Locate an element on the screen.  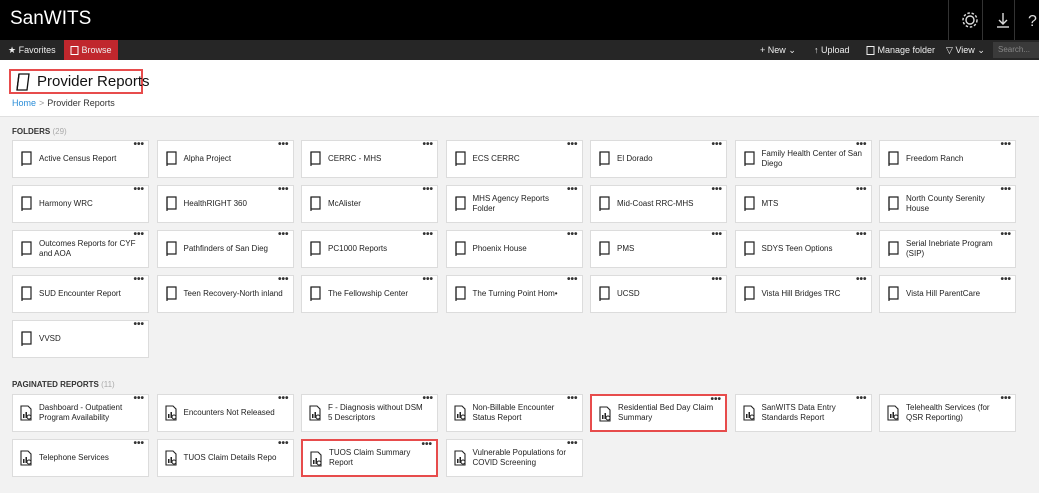
folder-tile: Teen Recovery-North inland ••• is located at coordinates (225, 293).